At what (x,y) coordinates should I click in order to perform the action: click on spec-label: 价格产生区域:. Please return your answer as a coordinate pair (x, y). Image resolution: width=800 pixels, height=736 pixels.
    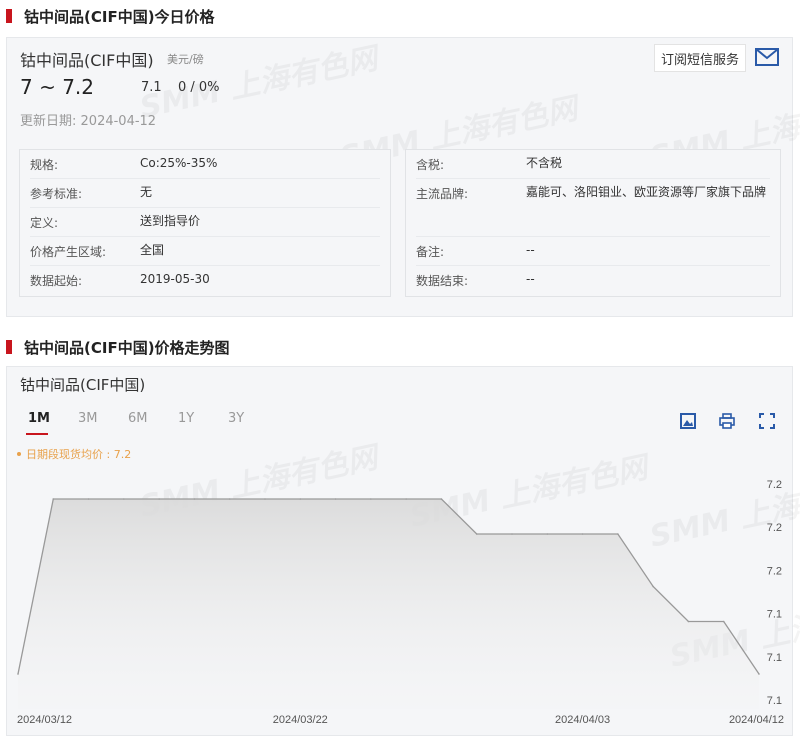
    Looking at the image, I should click on (68, 252).